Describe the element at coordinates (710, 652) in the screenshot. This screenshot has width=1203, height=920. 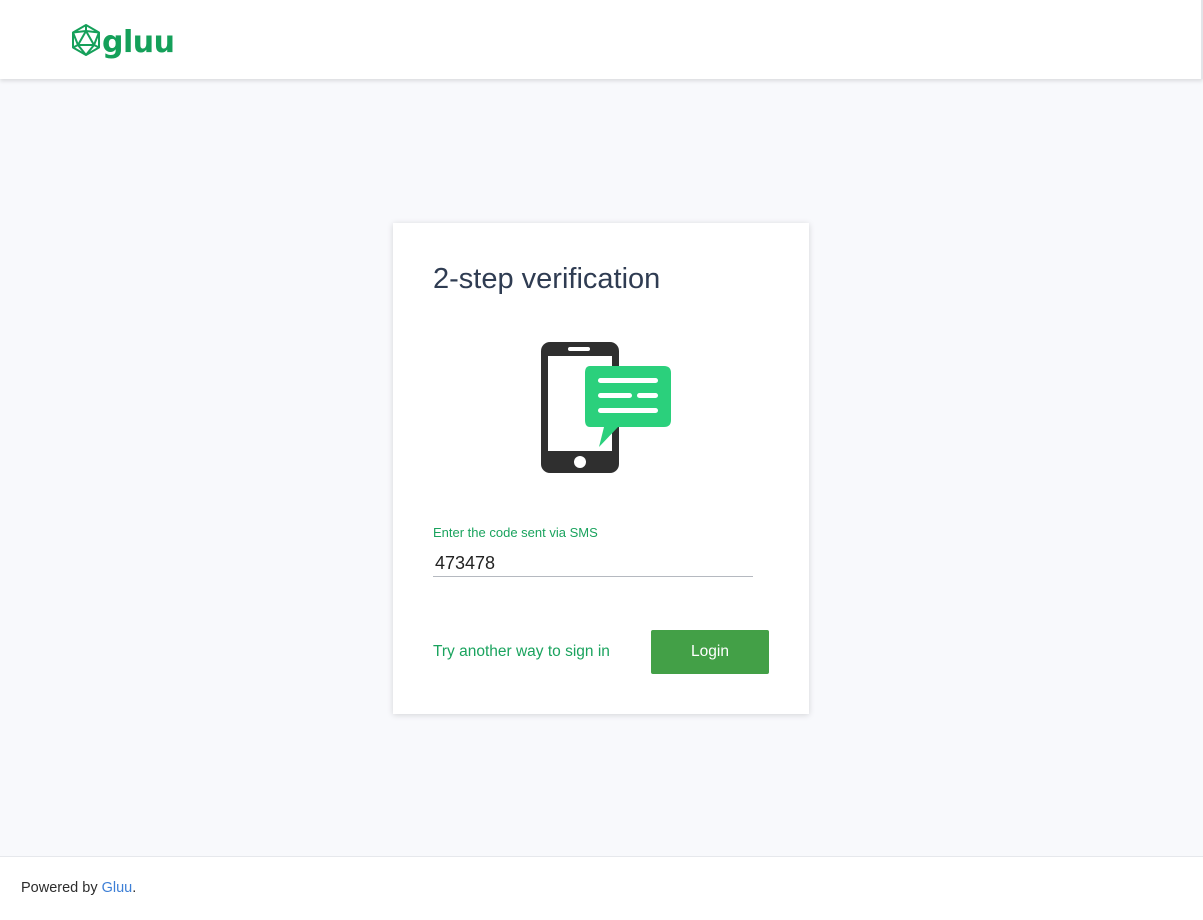
I see `login-button: Login` at that location.